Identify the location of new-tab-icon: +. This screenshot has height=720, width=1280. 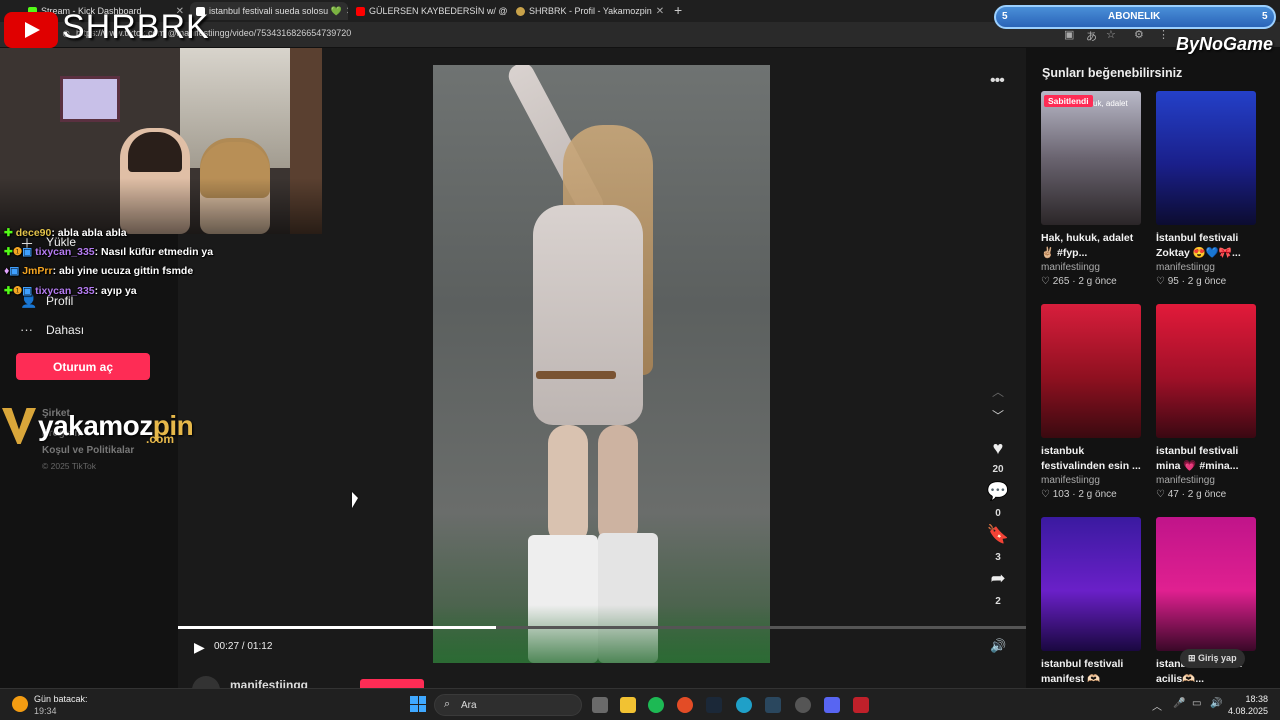
(678, 10).